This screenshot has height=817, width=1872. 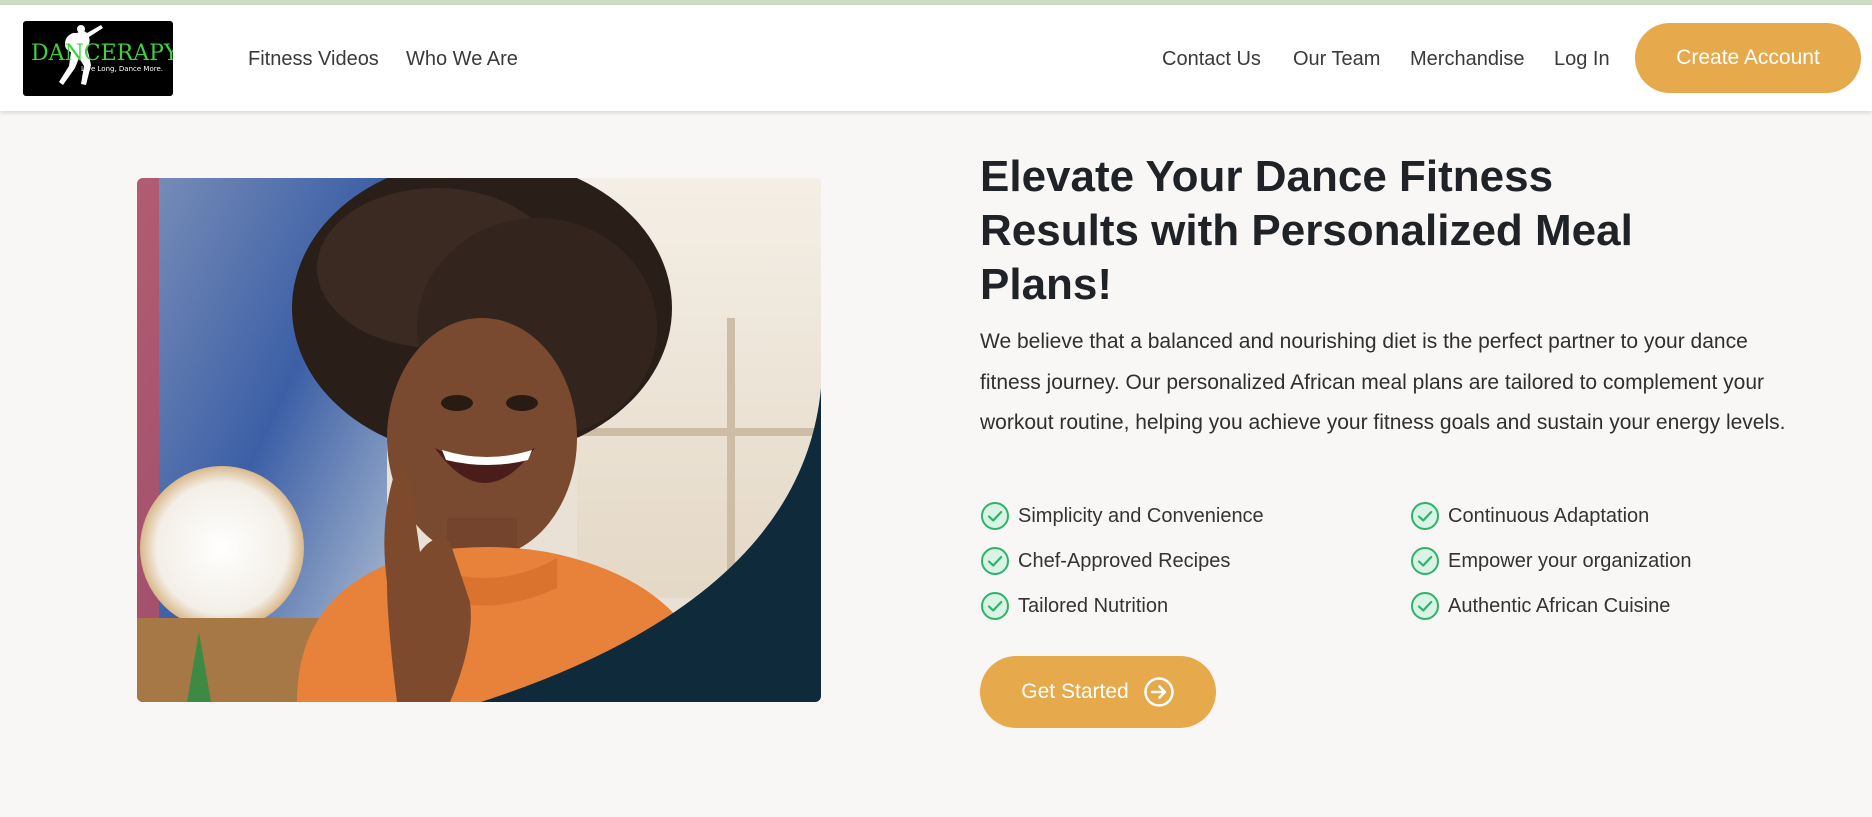 I want to click on feature-item: Chef-Approved Recipes, so click(x=1105, y=561).